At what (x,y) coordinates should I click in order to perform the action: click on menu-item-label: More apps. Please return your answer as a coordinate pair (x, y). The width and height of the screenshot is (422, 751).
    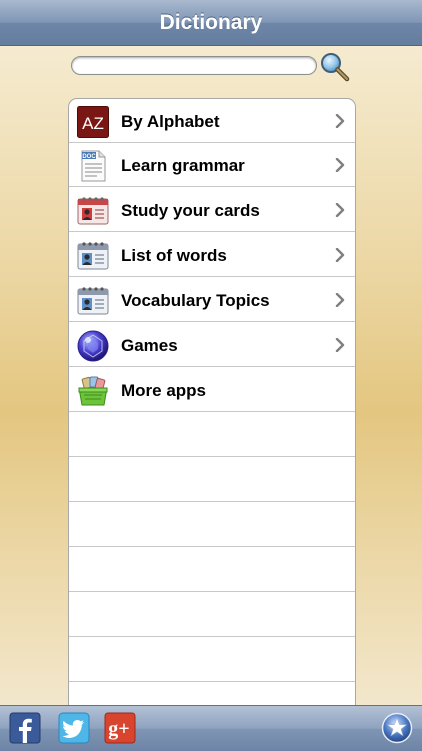
    Looking at the image, I should click on (164, 390).